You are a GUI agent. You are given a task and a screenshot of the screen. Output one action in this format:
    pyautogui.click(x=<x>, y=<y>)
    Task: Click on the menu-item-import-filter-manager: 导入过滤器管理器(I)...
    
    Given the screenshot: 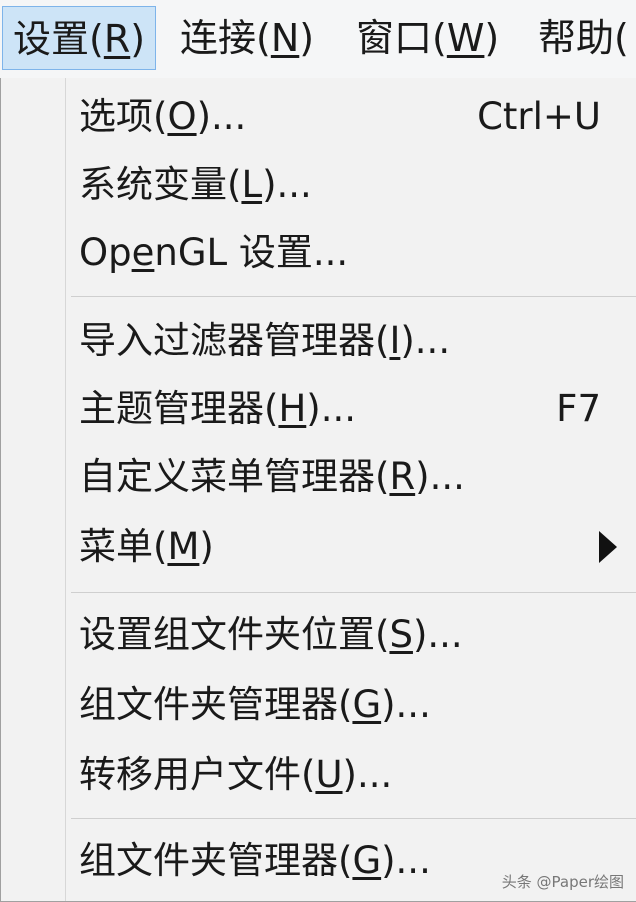 What is the action you would take?
    pyautogui.click(x=350, y=341)
    